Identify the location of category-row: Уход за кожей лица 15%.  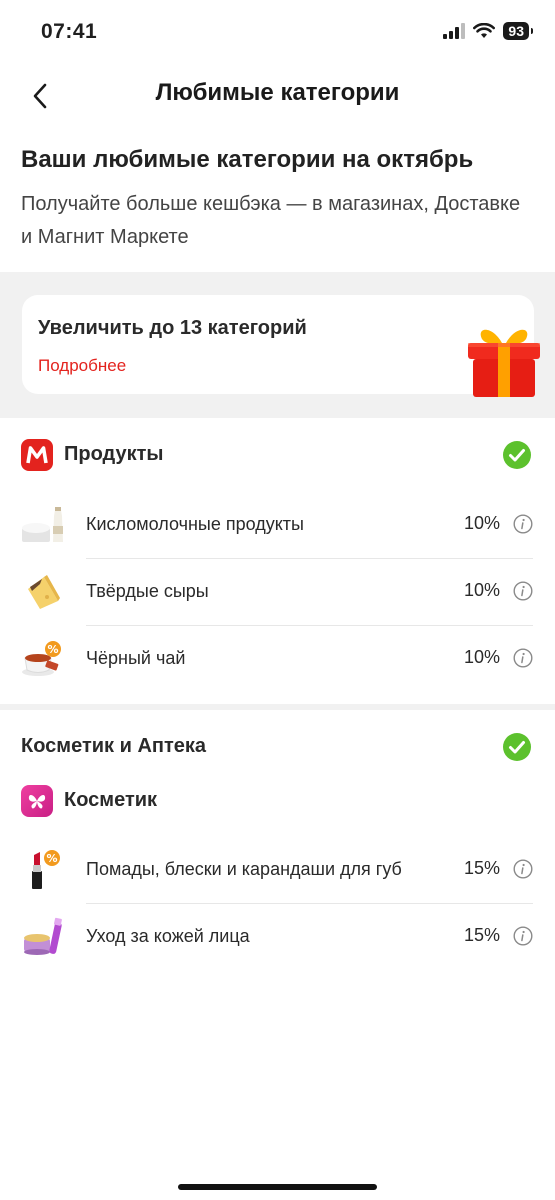
(277, 937).